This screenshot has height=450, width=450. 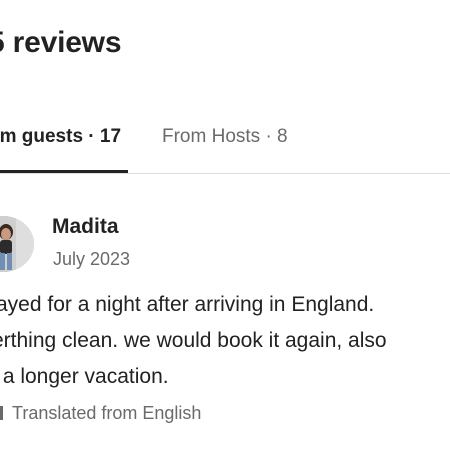 What do you see at coordinates (92, 259) in the screenshot?
I see `review-date: July 2023` at bounding box center [92, 259].